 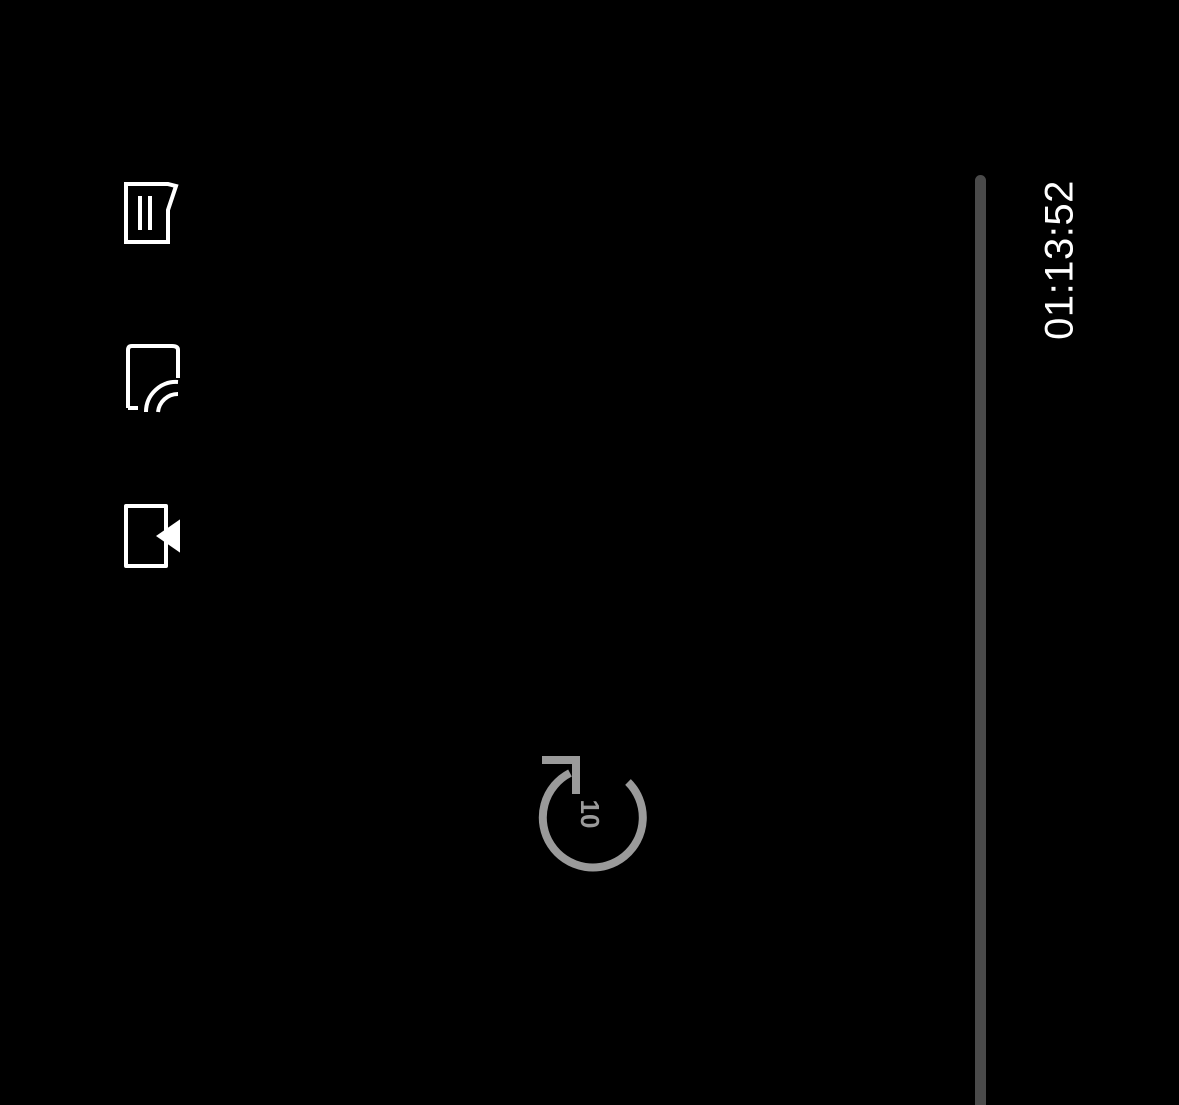 I want to click on episodes-icon, so click(x=151, y=213).